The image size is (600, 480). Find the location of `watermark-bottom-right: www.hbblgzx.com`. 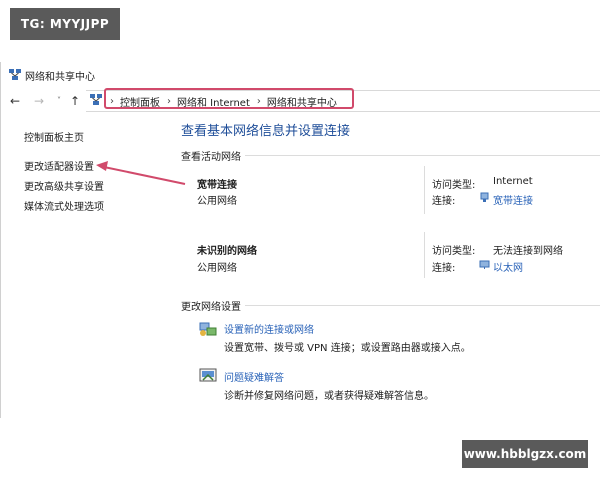

watermark-bottom-right: www.hbblgzx.com is located at coordinates (525, 454).